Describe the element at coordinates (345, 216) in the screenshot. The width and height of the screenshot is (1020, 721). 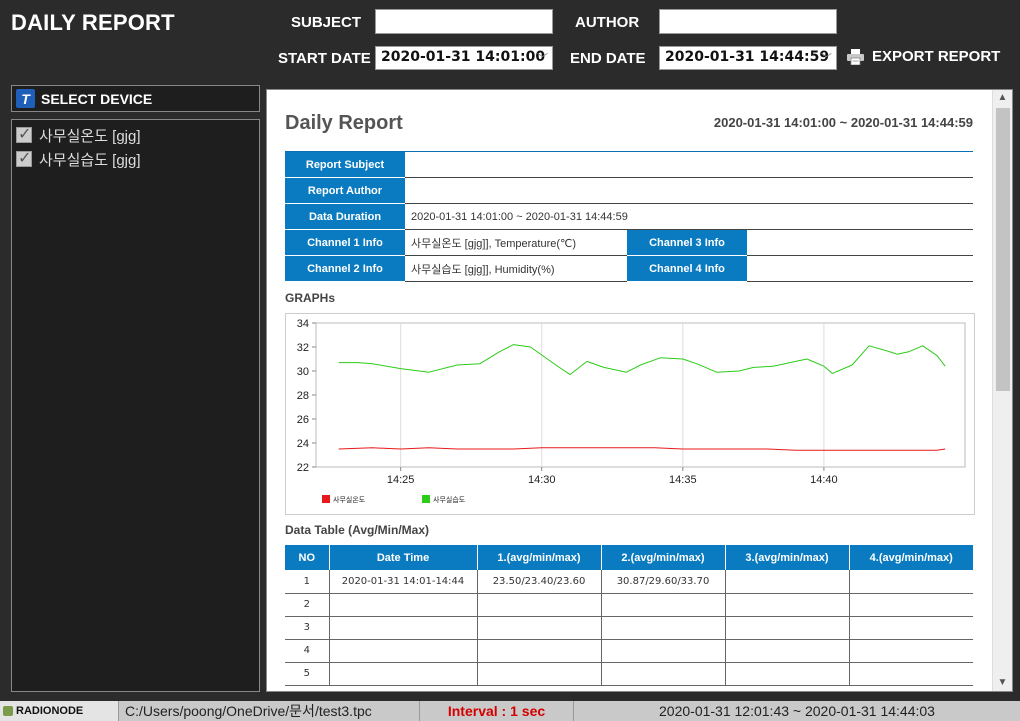
I see `data-duration-label: Data Duration` at that location.